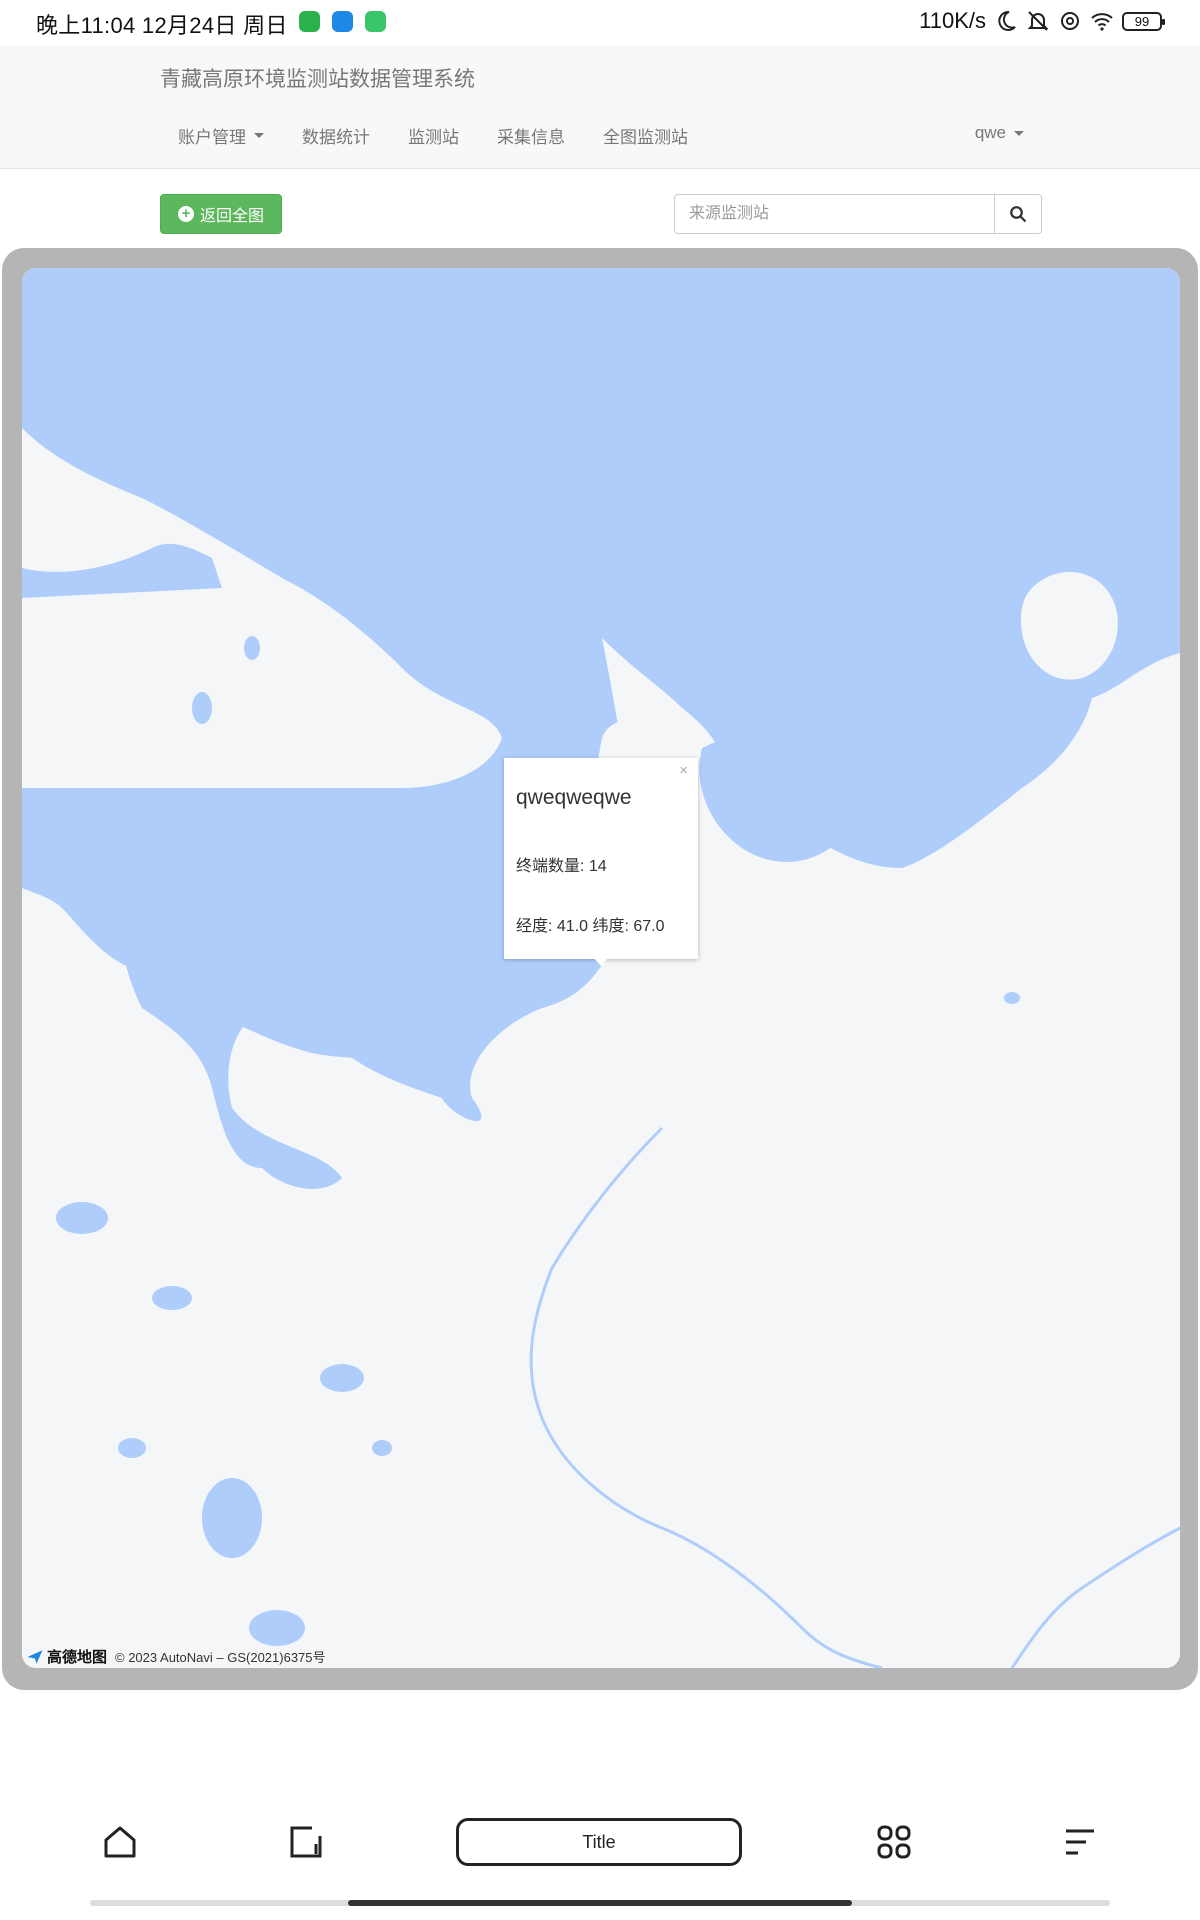  I want to click on qq-browser-icon, so click(342, 21).